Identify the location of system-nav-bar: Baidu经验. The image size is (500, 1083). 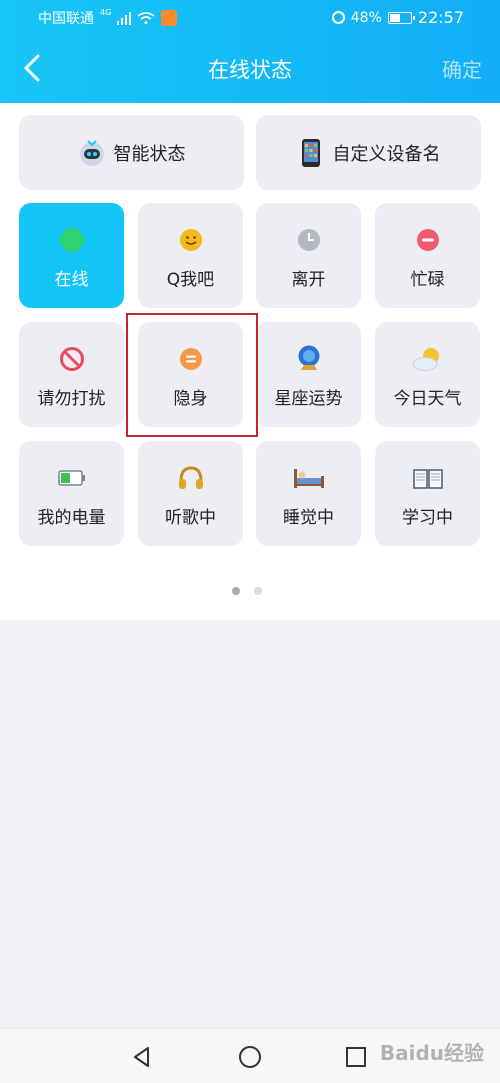
(250, 1055).